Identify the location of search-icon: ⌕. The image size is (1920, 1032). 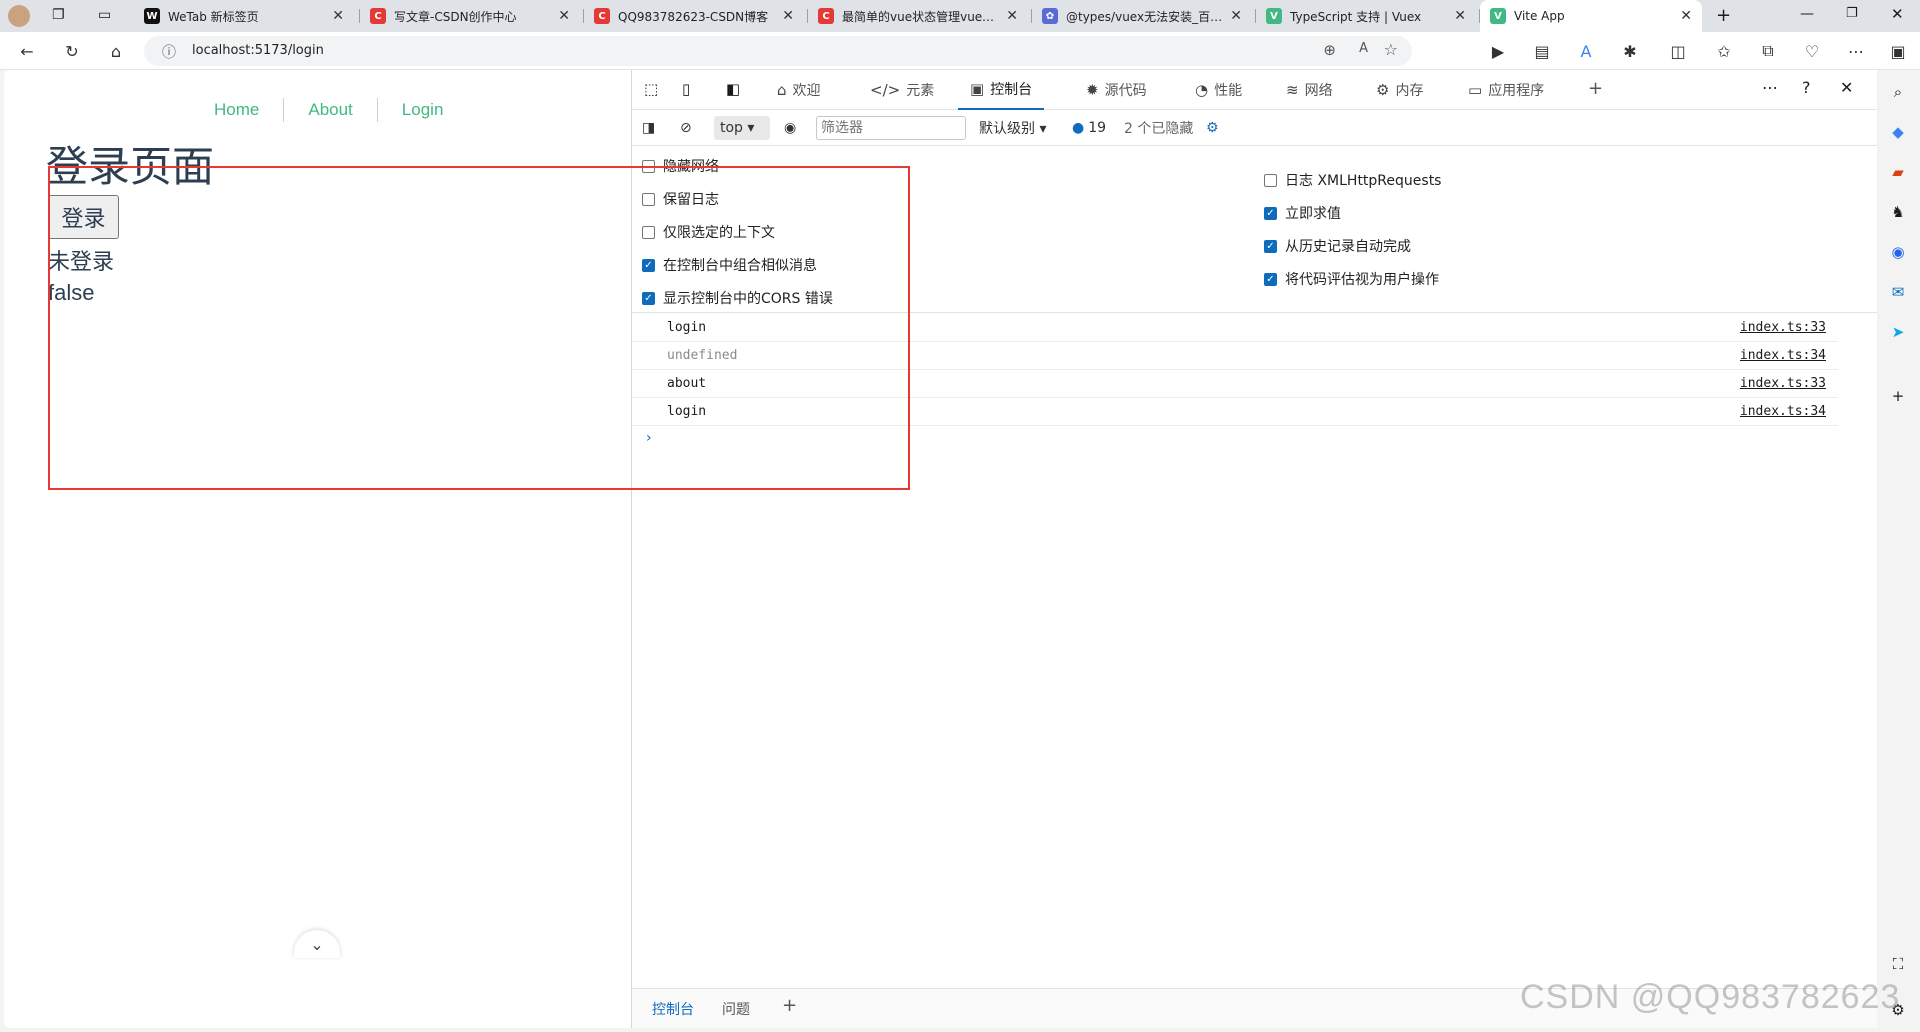
(1898, 92).